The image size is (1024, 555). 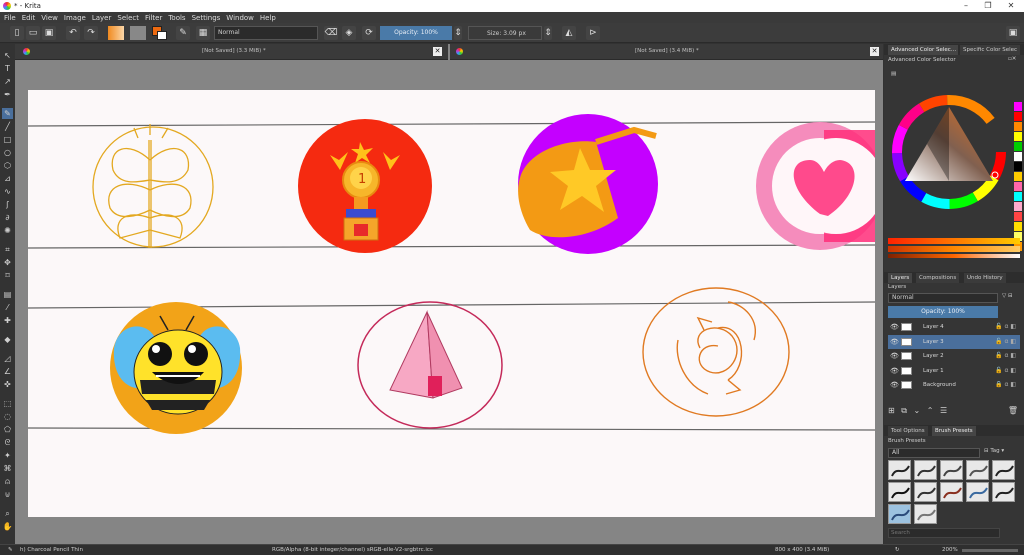 I want to click on brush-tag-filter-select: All, so click(x=934, y=453).